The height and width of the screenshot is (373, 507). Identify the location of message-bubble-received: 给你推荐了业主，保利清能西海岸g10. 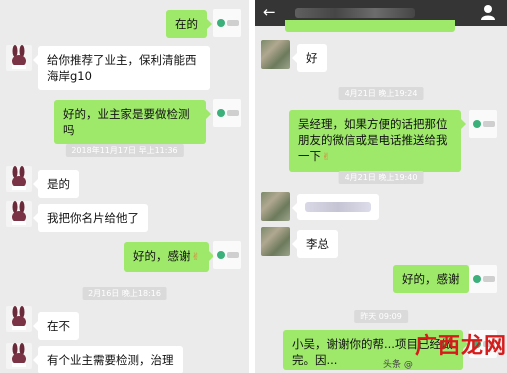
(121, 68).